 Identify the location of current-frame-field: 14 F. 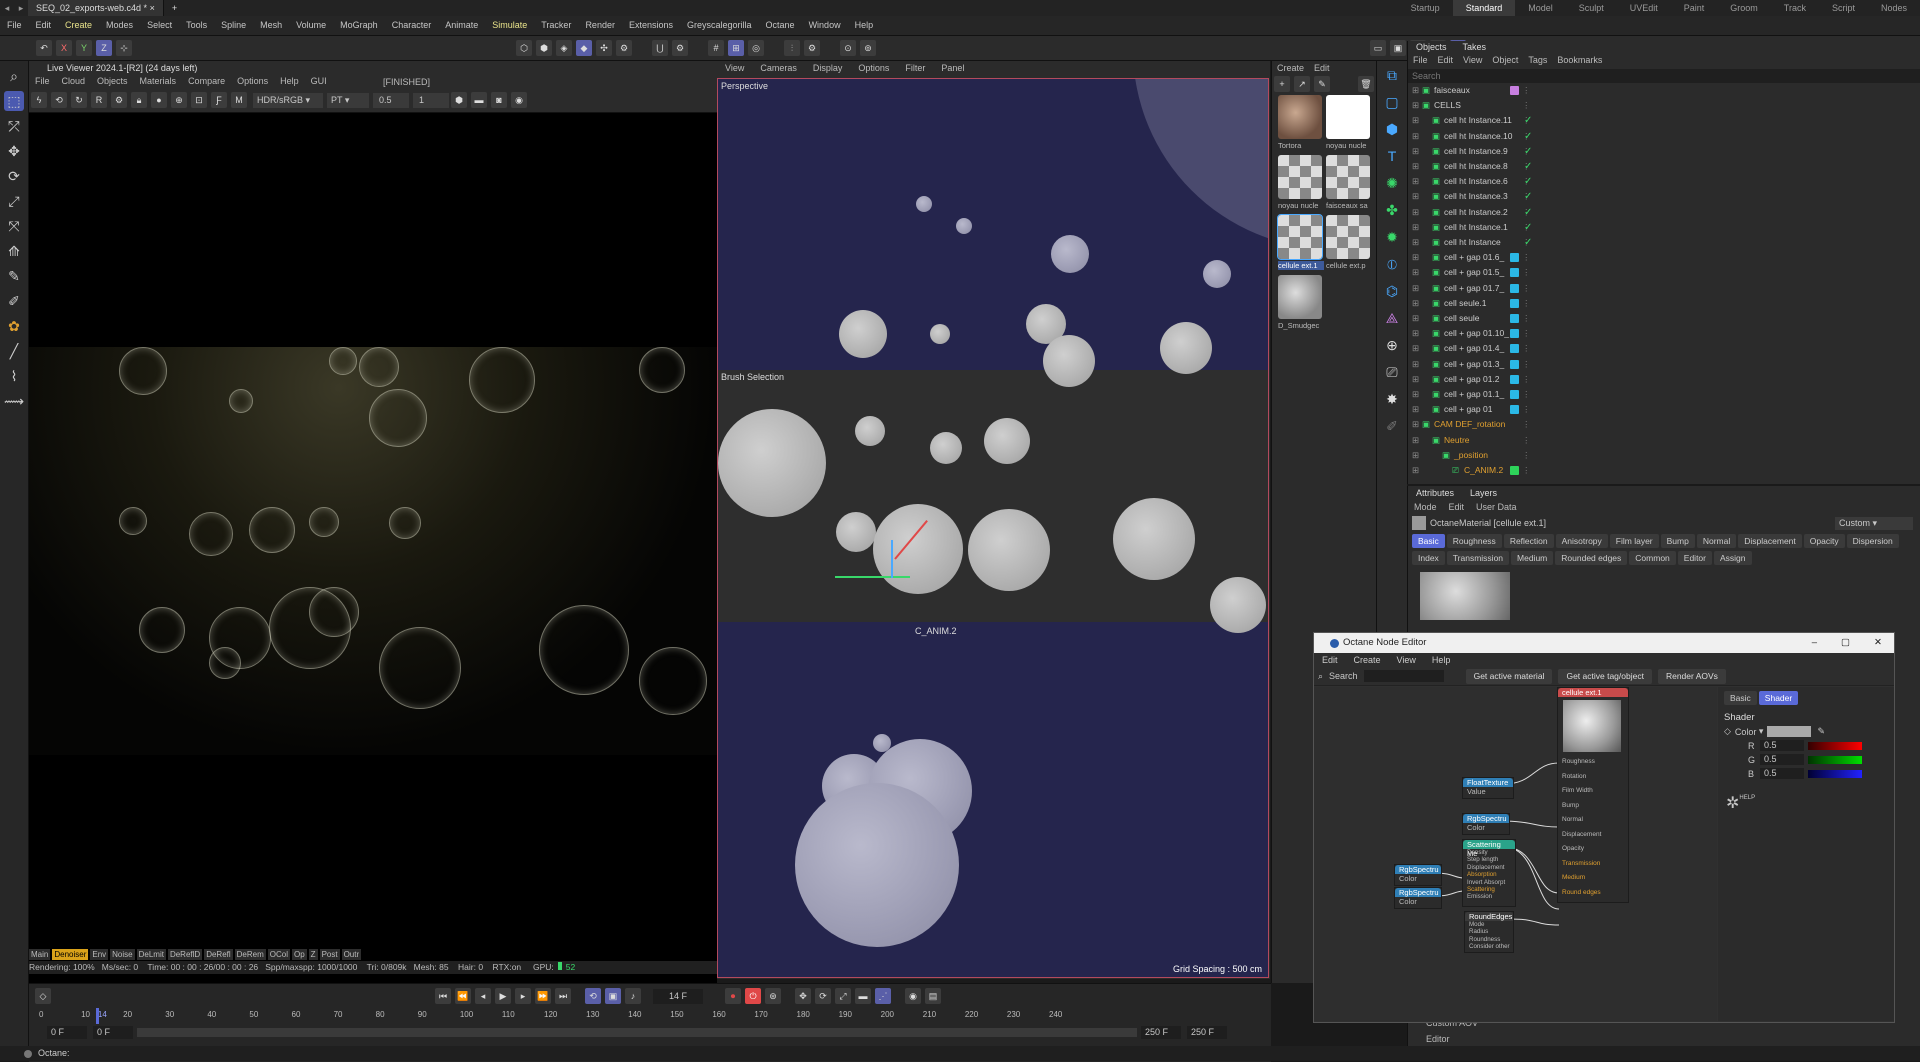
(678, 996).